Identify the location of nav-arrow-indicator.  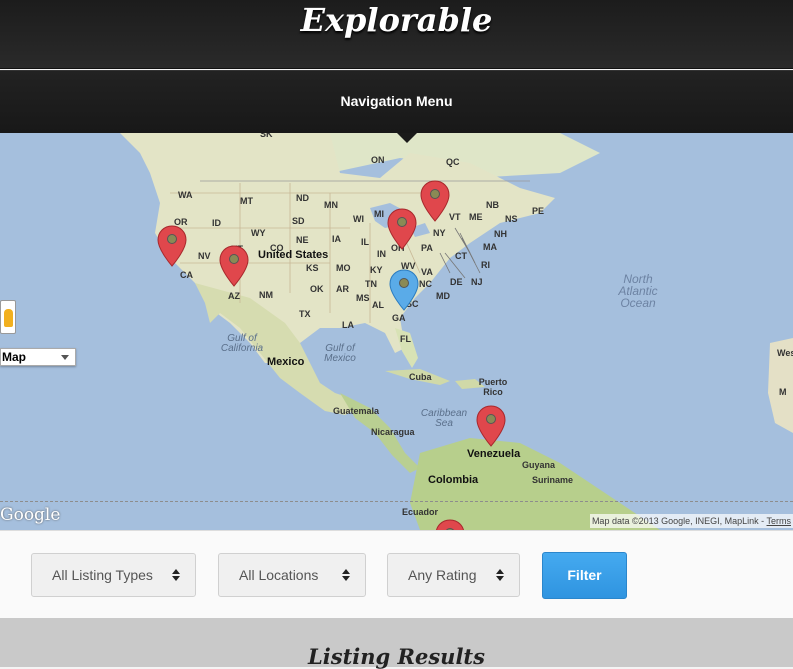
(407, 138).